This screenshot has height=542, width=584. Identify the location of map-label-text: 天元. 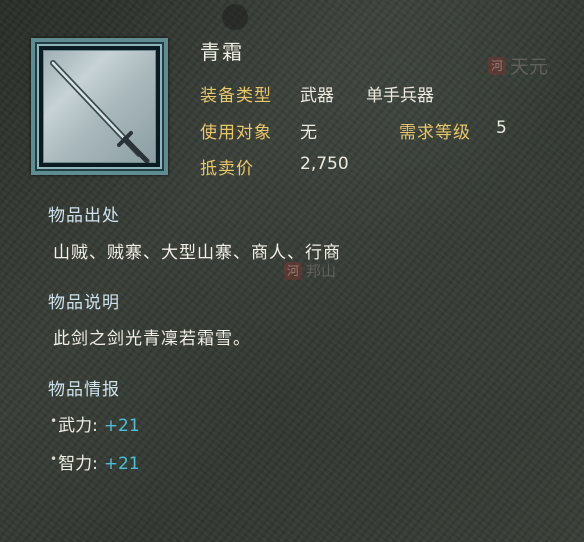
(529, 67).